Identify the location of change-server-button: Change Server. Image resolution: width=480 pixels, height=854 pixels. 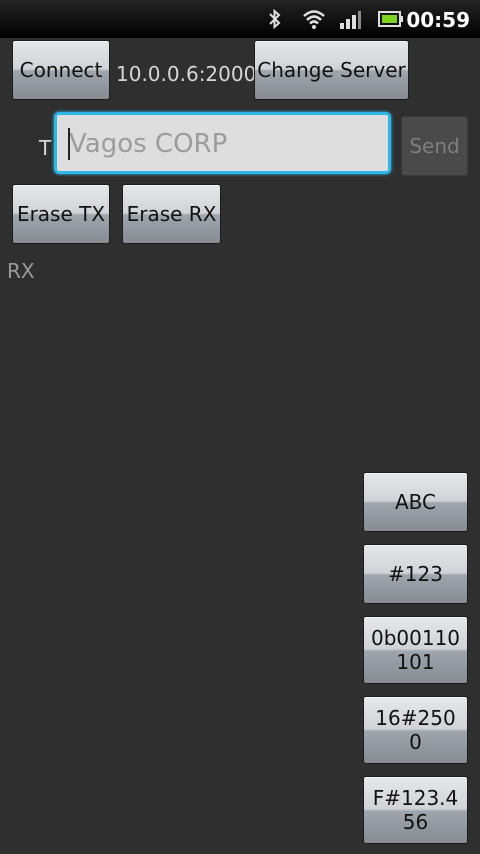
(331, 70).